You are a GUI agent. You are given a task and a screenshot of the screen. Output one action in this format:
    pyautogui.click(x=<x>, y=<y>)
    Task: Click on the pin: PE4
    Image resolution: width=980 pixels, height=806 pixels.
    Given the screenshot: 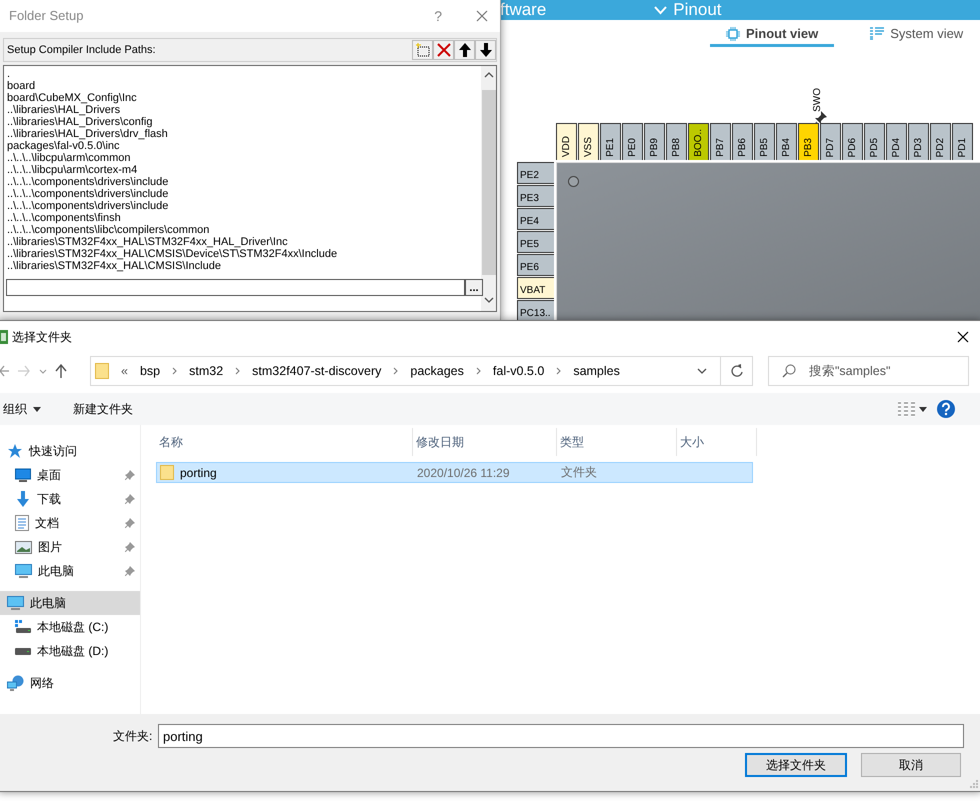 What is the action you would take?
    pyautogui.click(x=535, y=219)
    